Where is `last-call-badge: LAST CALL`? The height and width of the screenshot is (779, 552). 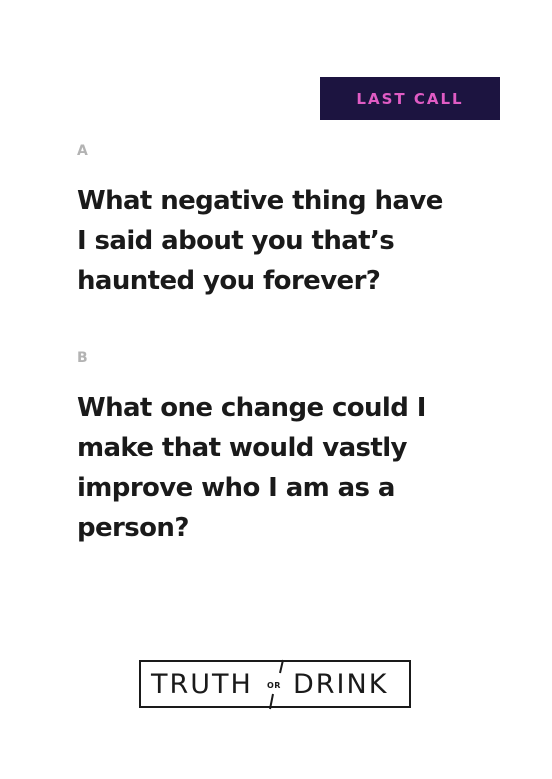 last-call-badge: LAST CALL is located at coordinates (410, 98).